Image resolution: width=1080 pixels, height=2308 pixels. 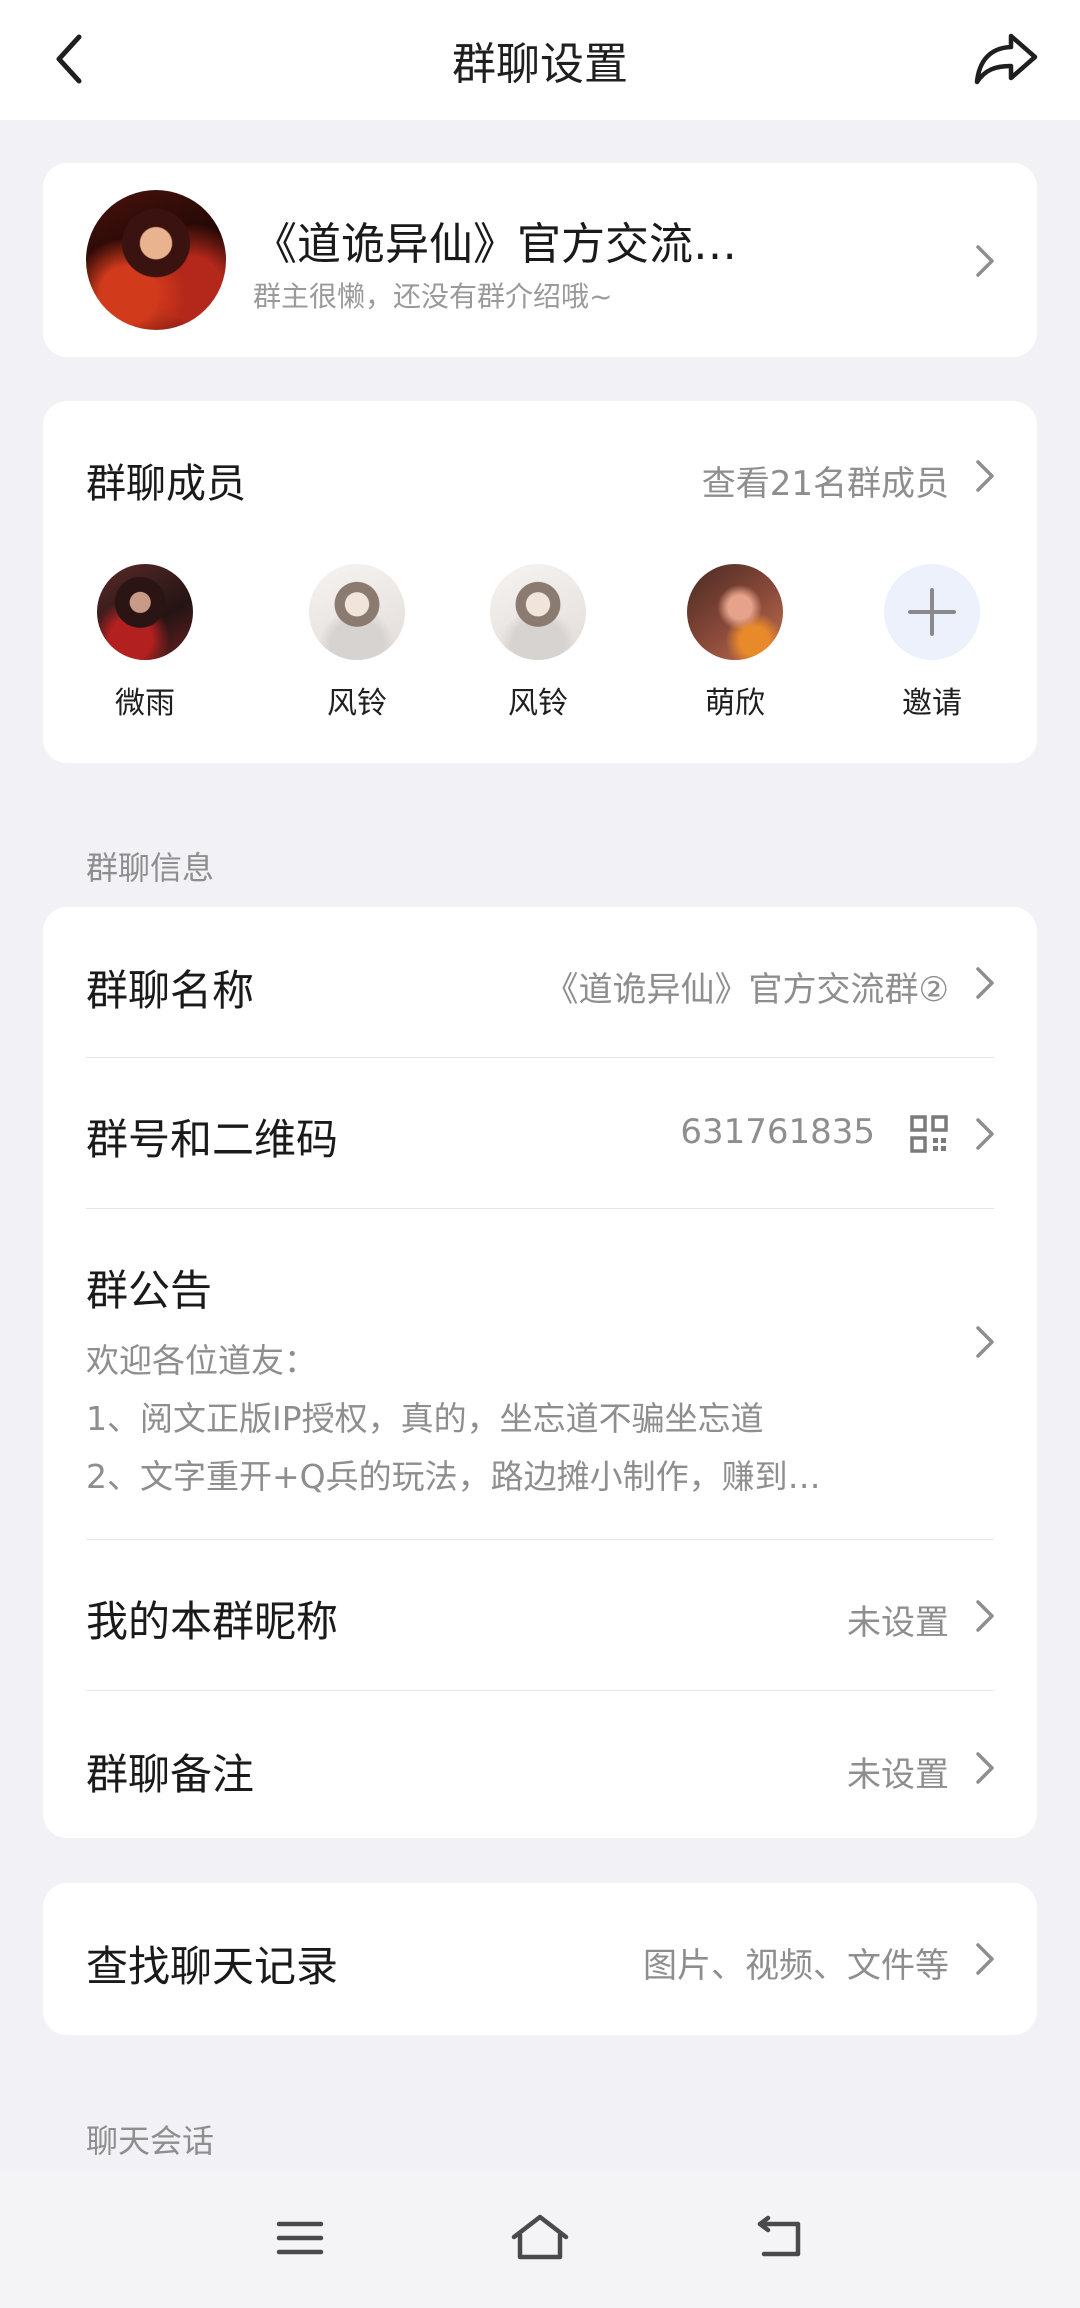 I want to click on group-id-value: 631761835, so click(x=777, y=1132).